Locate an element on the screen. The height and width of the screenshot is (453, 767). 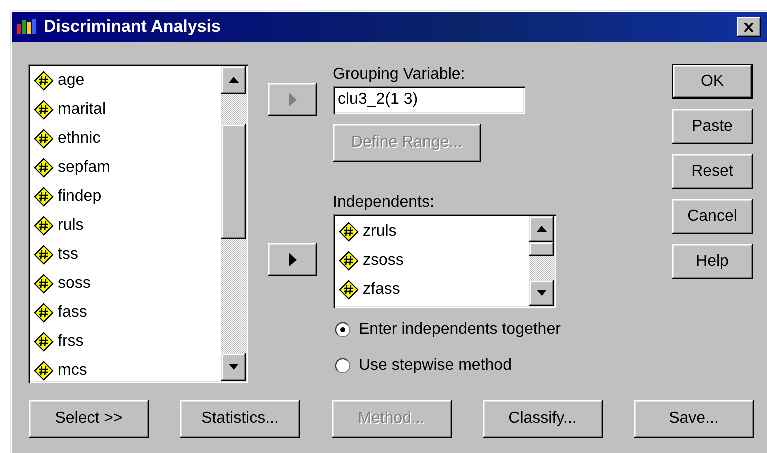
variable-item: ethnic is located at coordinates (79, 139).